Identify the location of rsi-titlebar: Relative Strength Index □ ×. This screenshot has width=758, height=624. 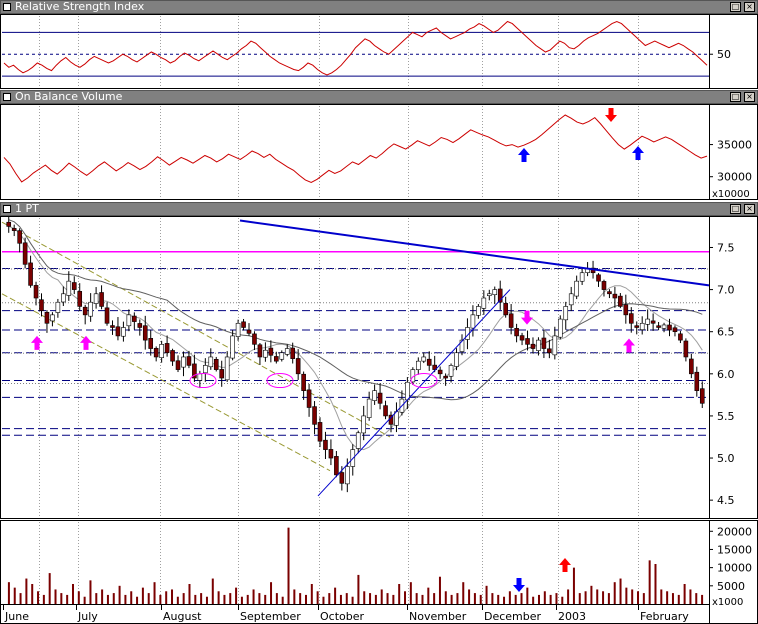
(379, 7).